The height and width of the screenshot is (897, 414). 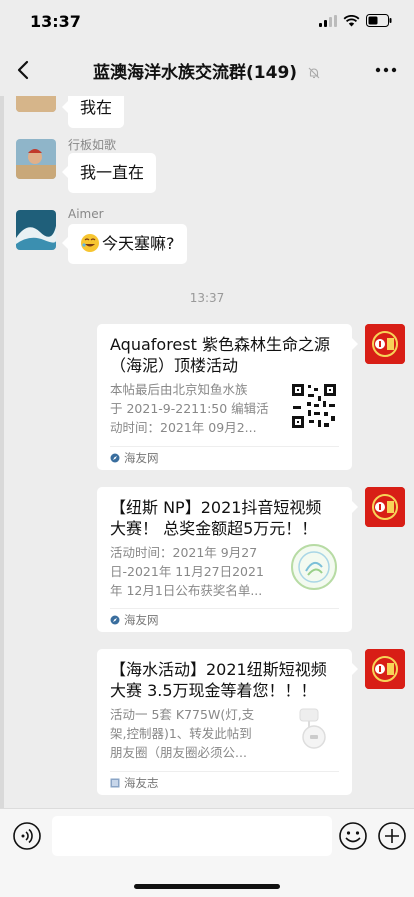 I want to click on product-thumb-icon, so click(x=314, y=729).